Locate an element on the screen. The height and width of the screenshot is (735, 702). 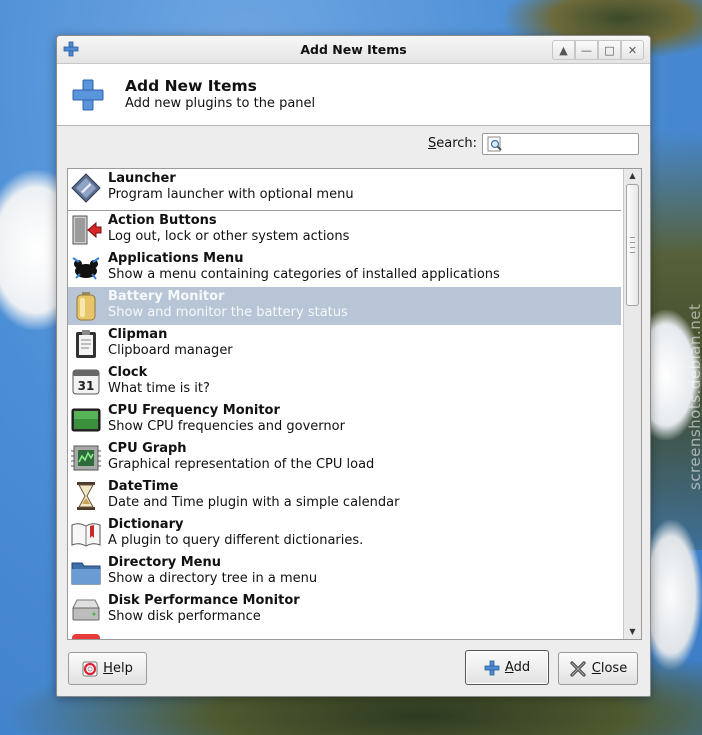
plugin-name: Battery Monitor is located at coordinates (166, 296).